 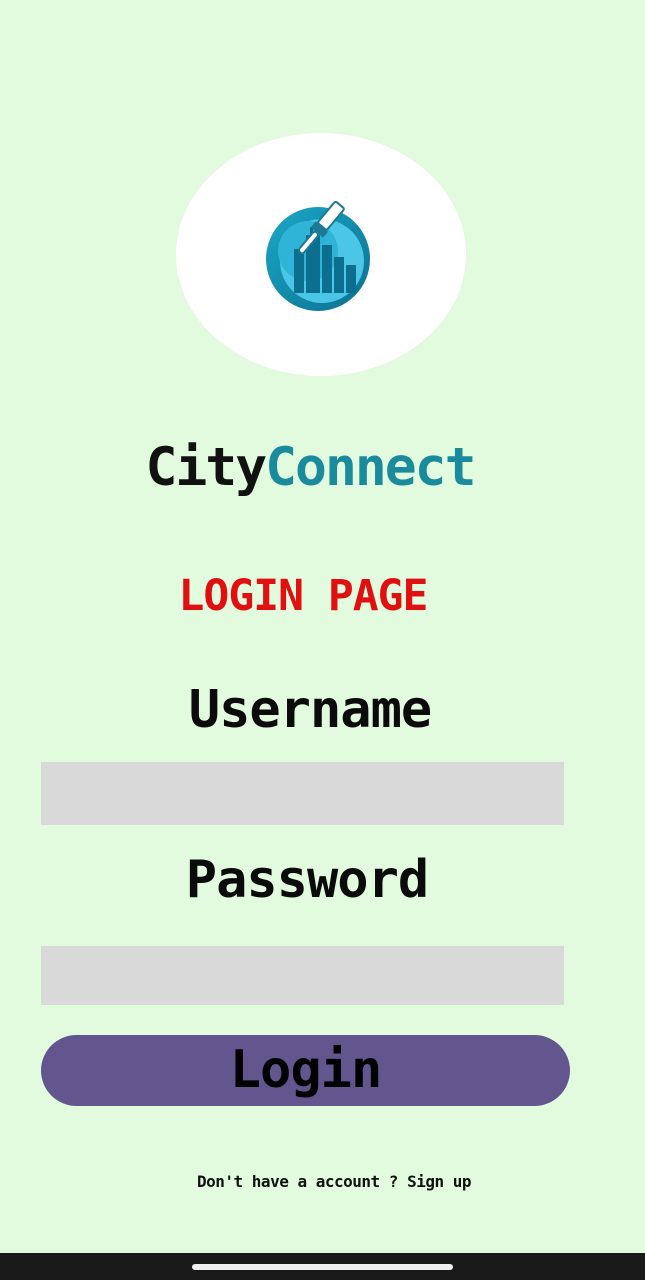 What do you see at coordinates (297, 1181) in the screenshot?
I see `signup-prompt-text: Don't have a account ?` at bounding box center [297, 1181].